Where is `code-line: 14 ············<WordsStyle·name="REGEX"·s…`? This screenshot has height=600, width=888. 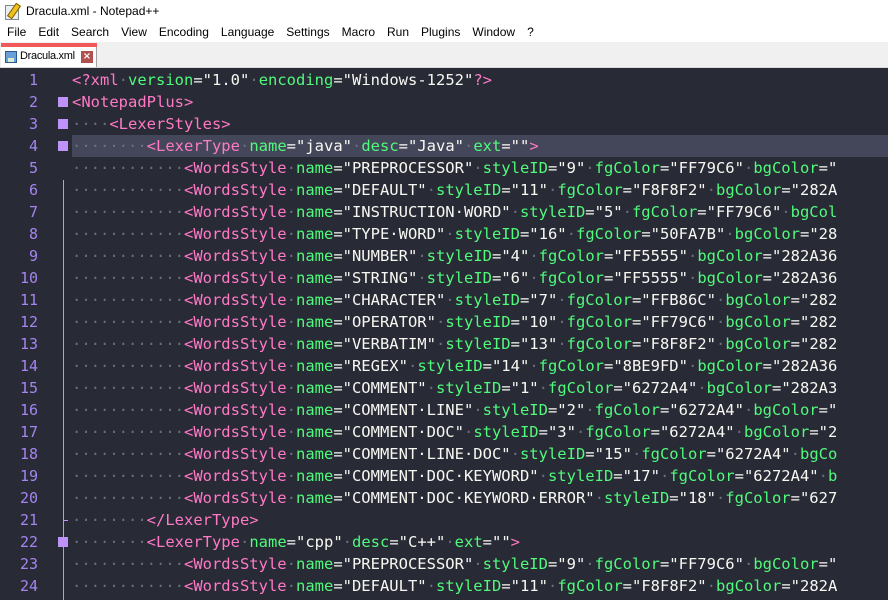
code-line: 14 ············<WordsStyle·name="REGEX"·s… is located at coordinates (444, 366).